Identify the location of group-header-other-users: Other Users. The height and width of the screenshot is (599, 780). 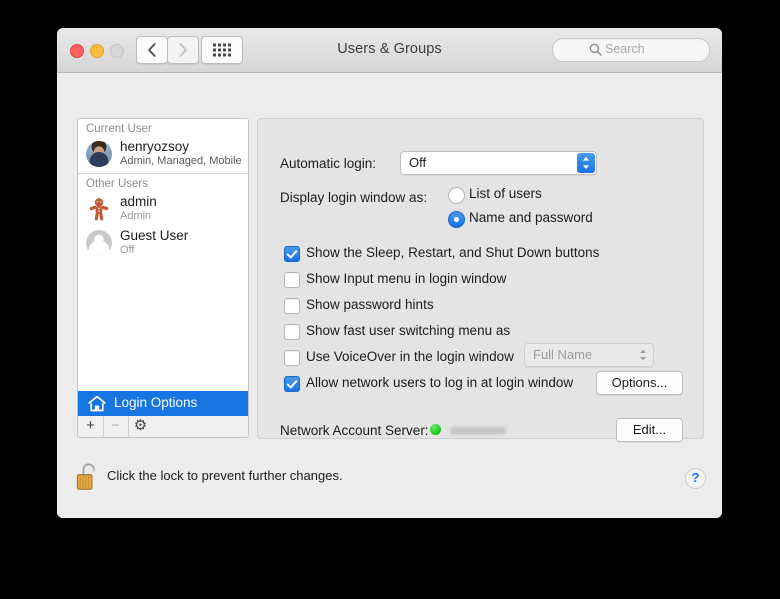
(163, 183).